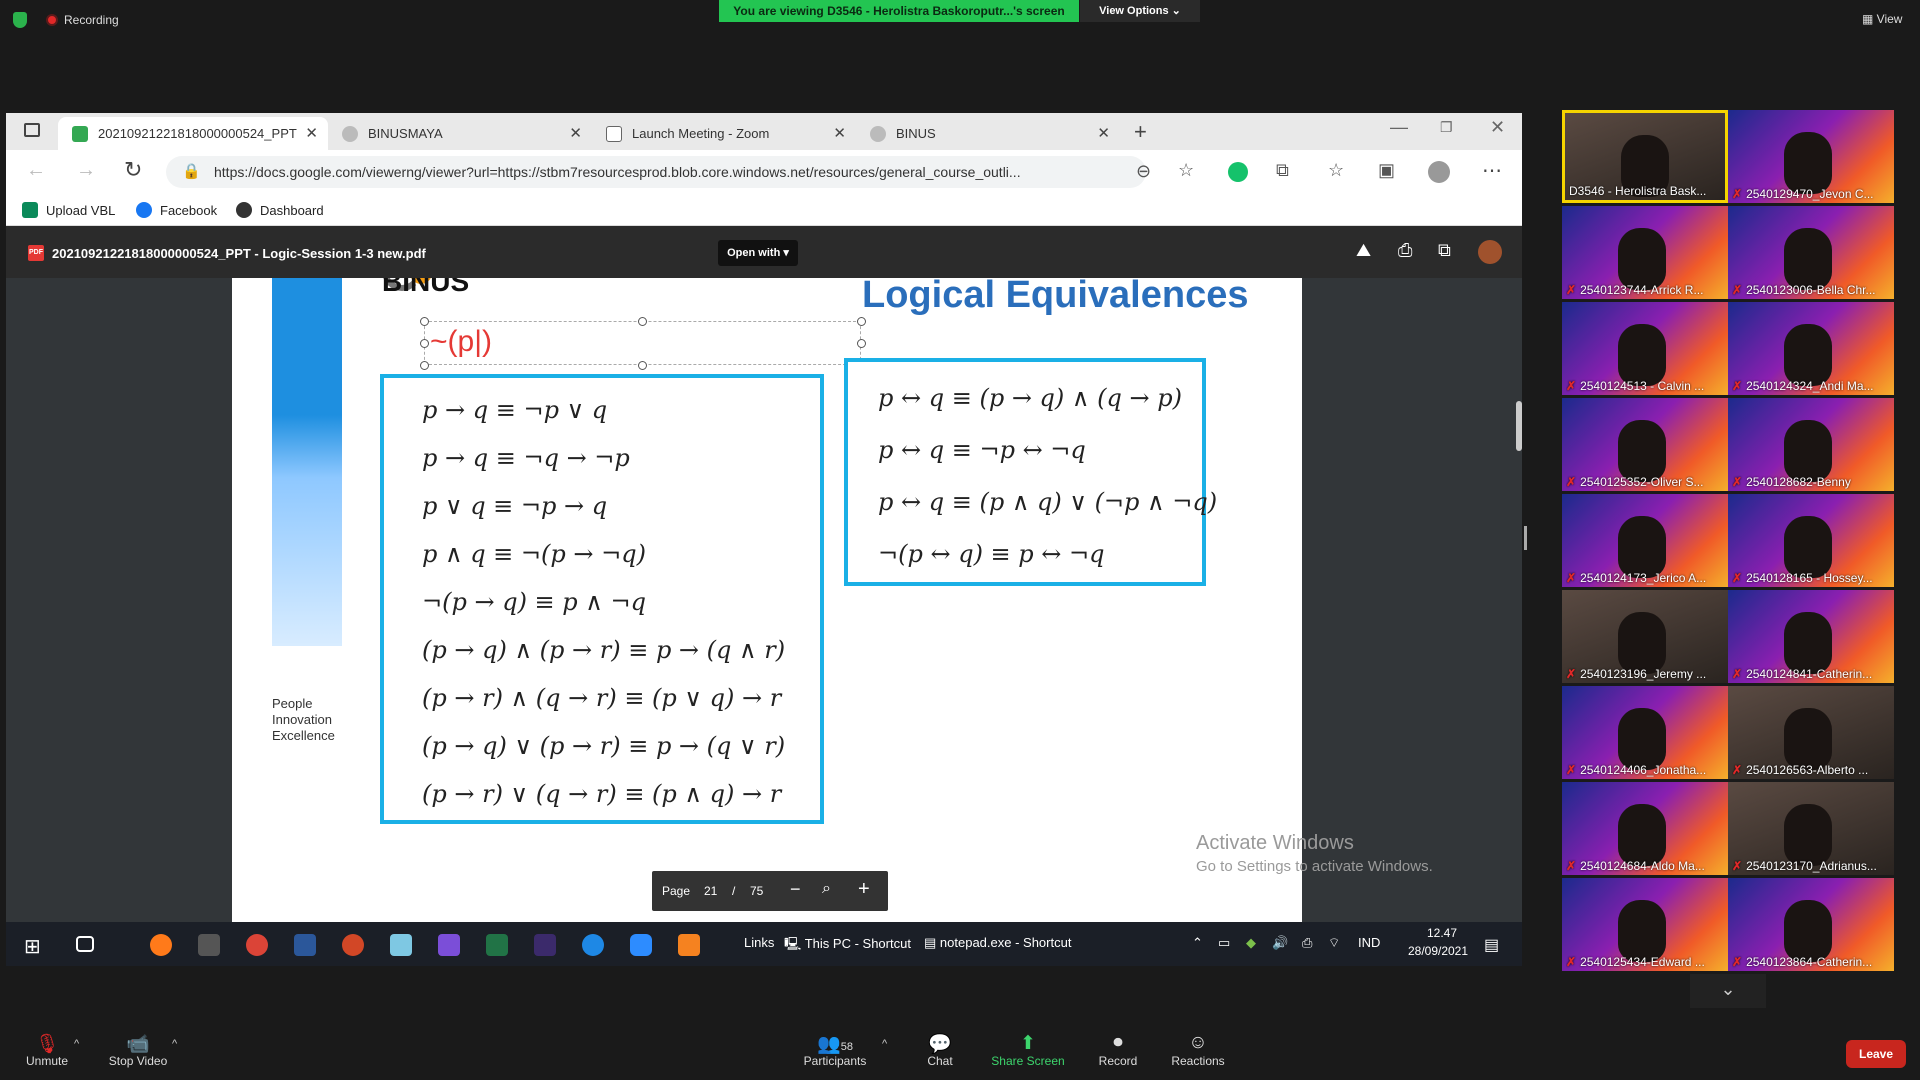  I want to click on clock-date: 28/09/2021, so click(1438, 951).